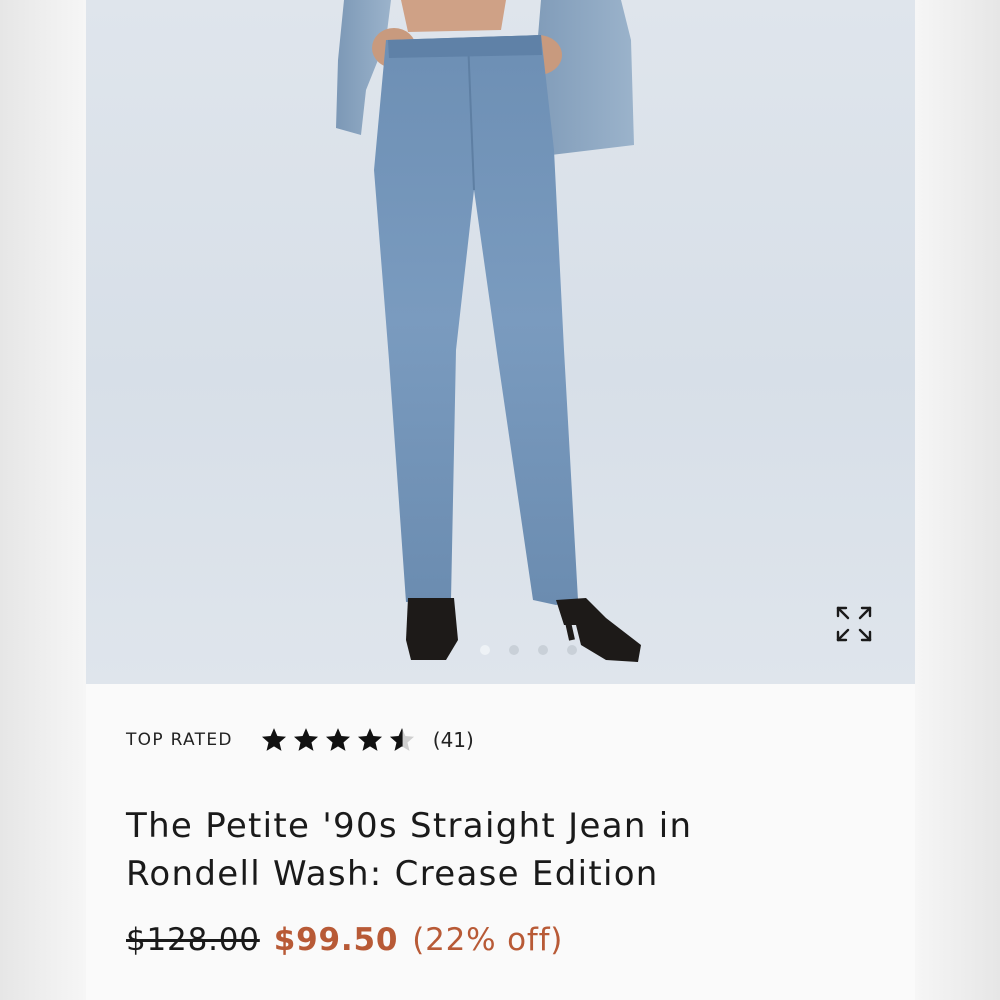  Describe the element at coordinates (854, 624) in the screenshot. I see `expand-arrows-icon` at that location.